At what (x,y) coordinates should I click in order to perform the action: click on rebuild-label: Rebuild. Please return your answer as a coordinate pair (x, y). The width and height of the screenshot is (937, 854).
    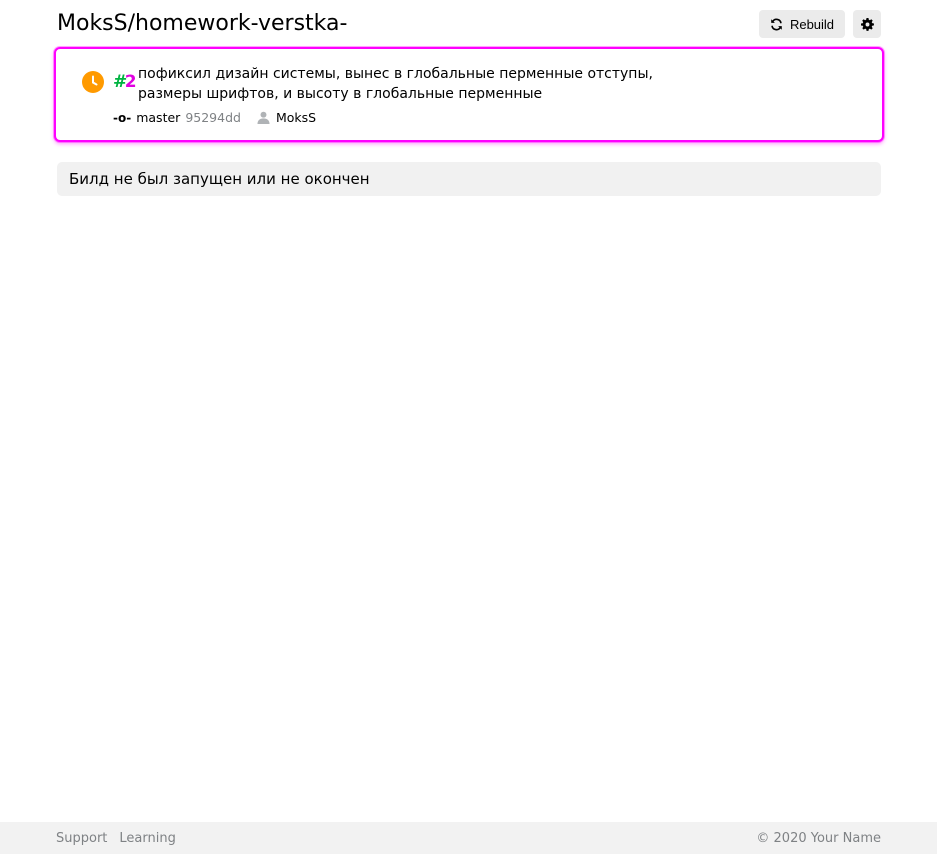
    Looking at the image, I should click on (812, 24).